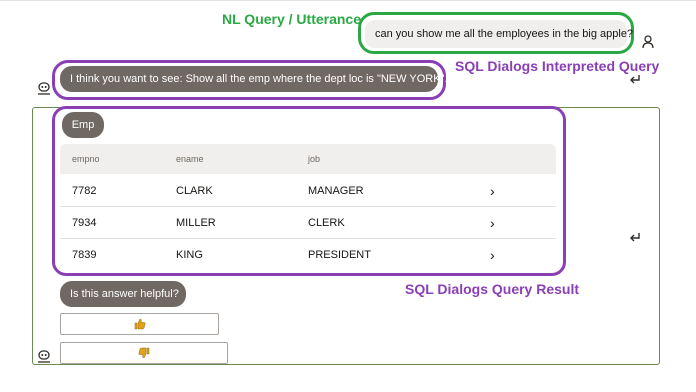 This screenshot has height=392, width=696. I want to click on thumbs-down-icon, so click(144, 353).